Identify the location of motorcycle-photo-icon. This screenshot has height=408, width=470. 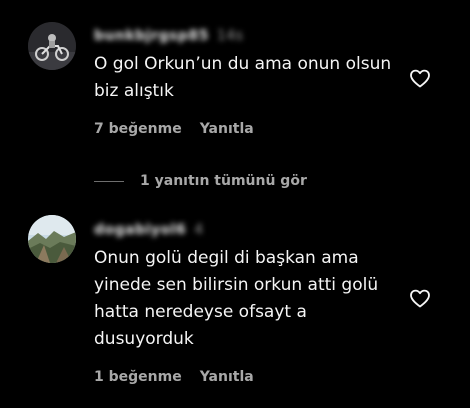
(52, 46).